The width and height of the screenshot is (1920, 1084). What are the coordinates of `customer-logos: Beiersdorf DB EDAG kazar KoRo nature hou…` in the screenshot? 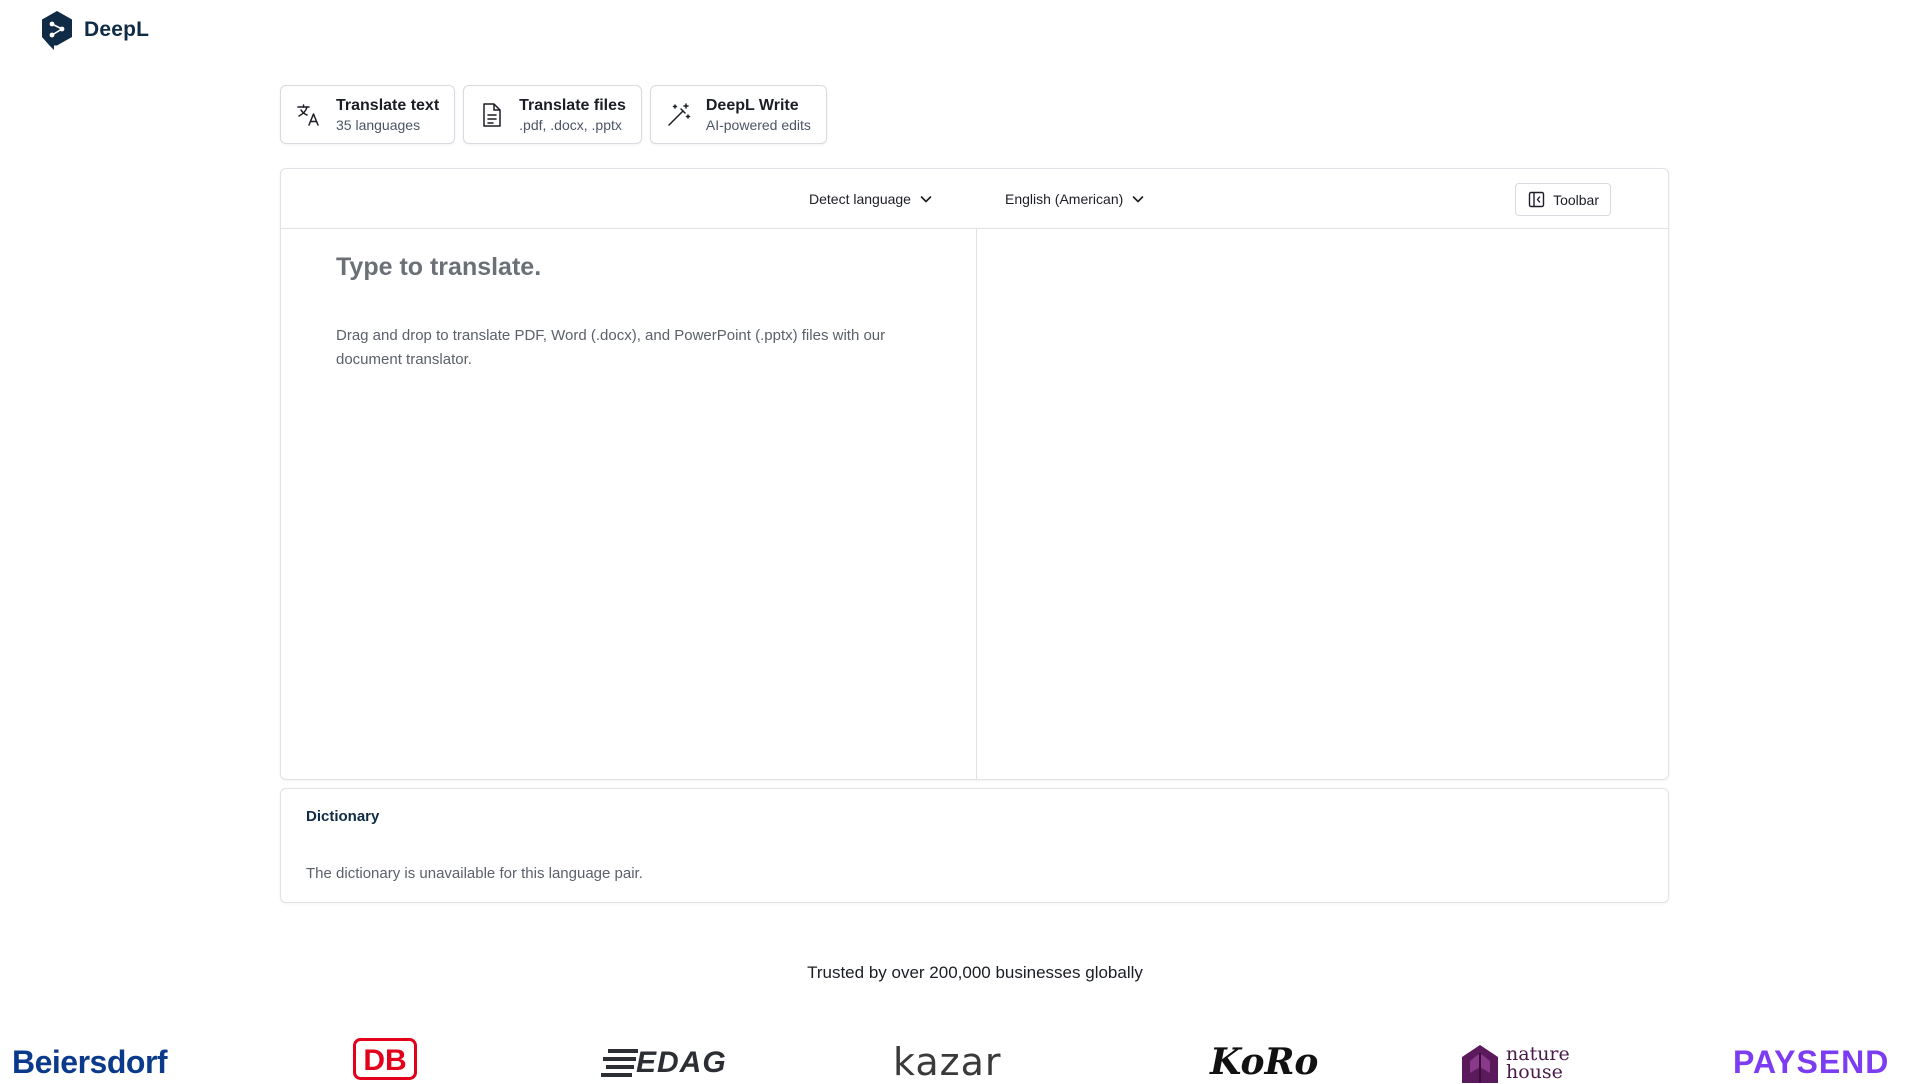 It's located at (960, 1061).